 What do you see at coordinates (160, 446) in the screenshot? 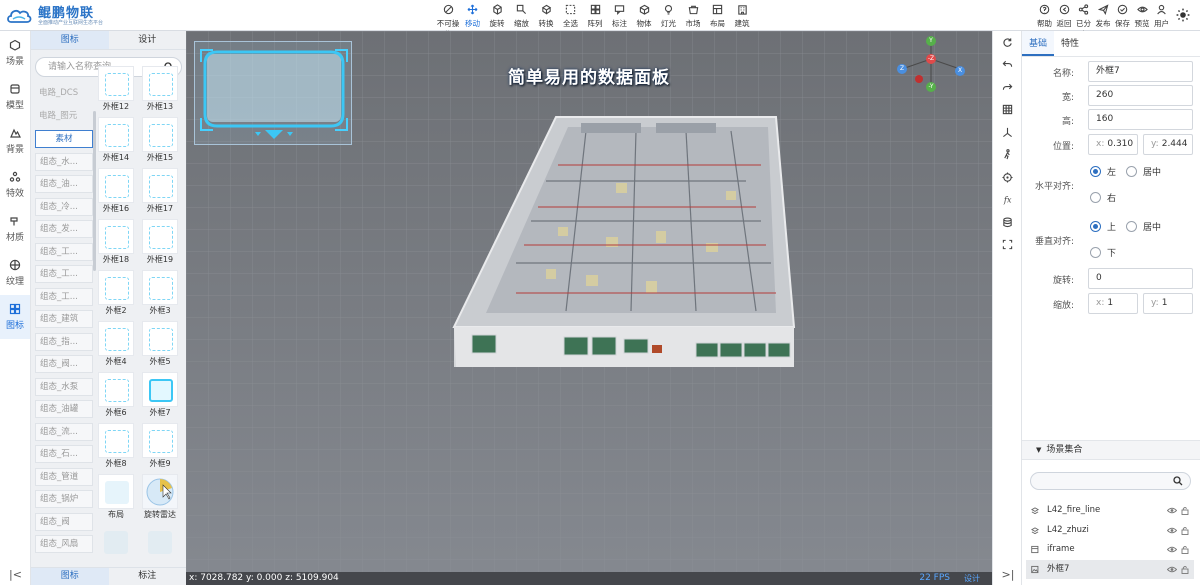
I see `icon-tile: 外框9` at bounding box center [160, 446].